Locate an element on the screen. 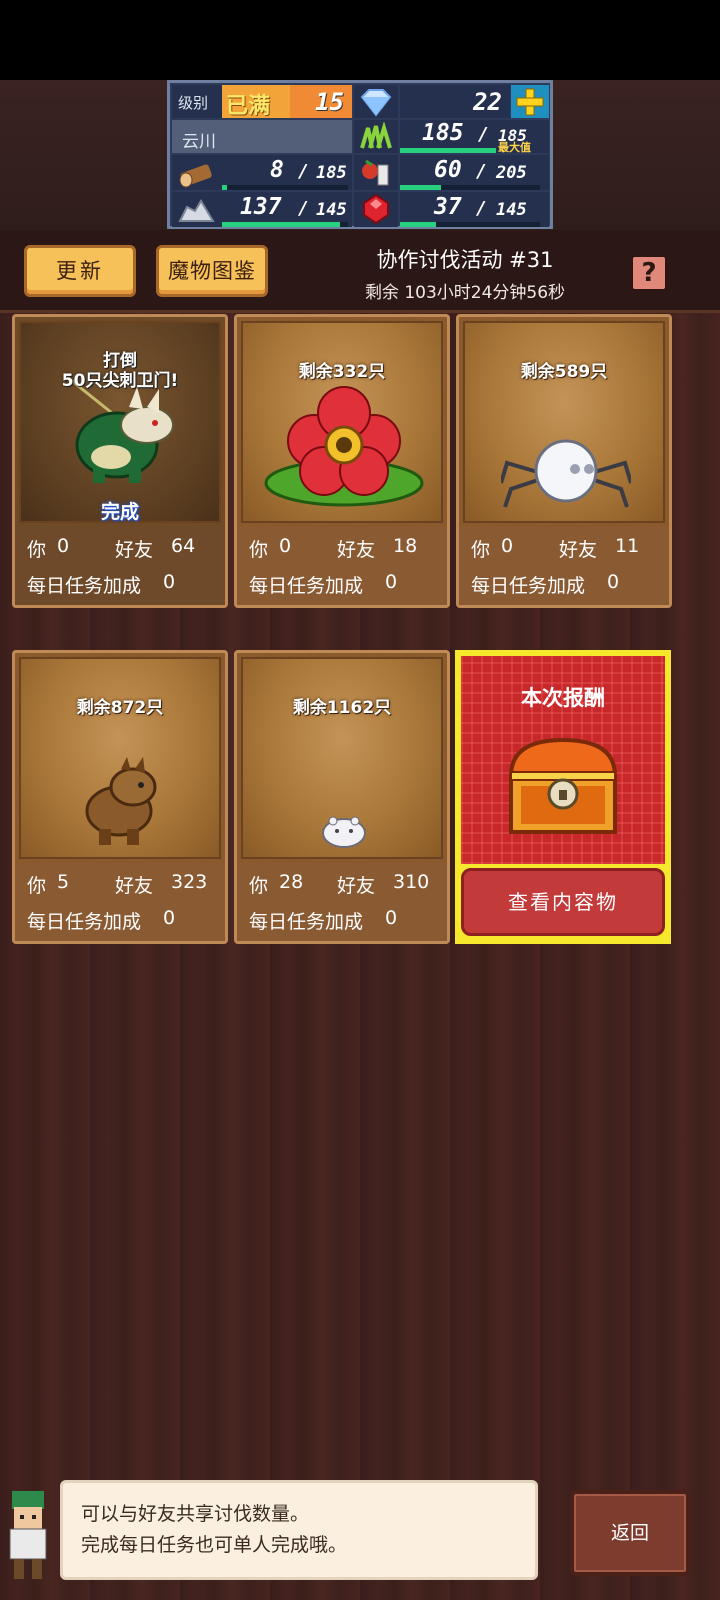 The height and width of the screenshot is (1600, 720). ruby-icon is located at coordinates (376, 209).